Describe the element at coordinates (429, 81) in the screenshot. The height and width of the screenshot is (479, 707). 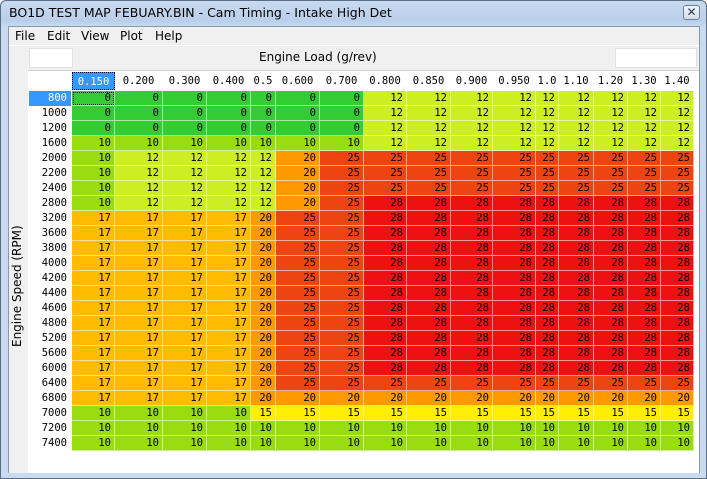
I see `load-header-8: 0.850` at that location.